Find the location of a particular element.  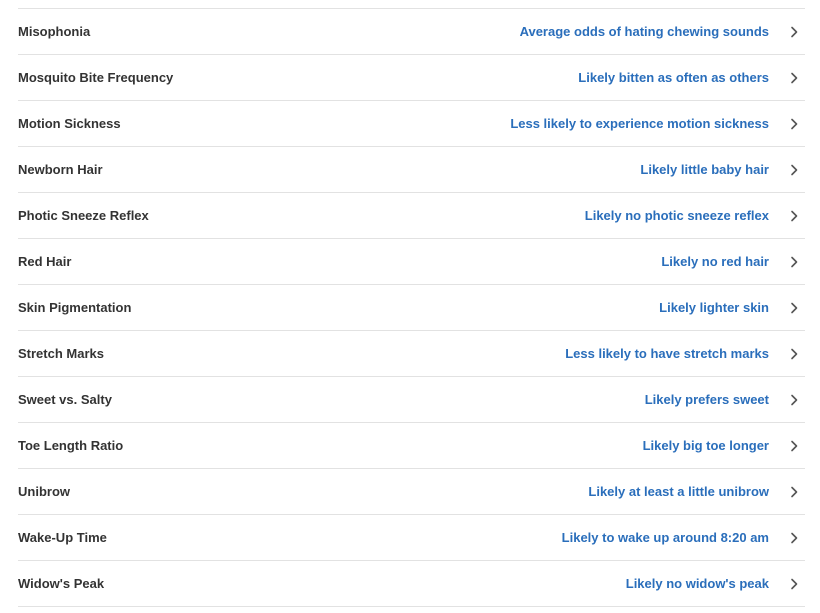

trait-result: Less likely to have stretch marks is located at coordinates (667, 353).